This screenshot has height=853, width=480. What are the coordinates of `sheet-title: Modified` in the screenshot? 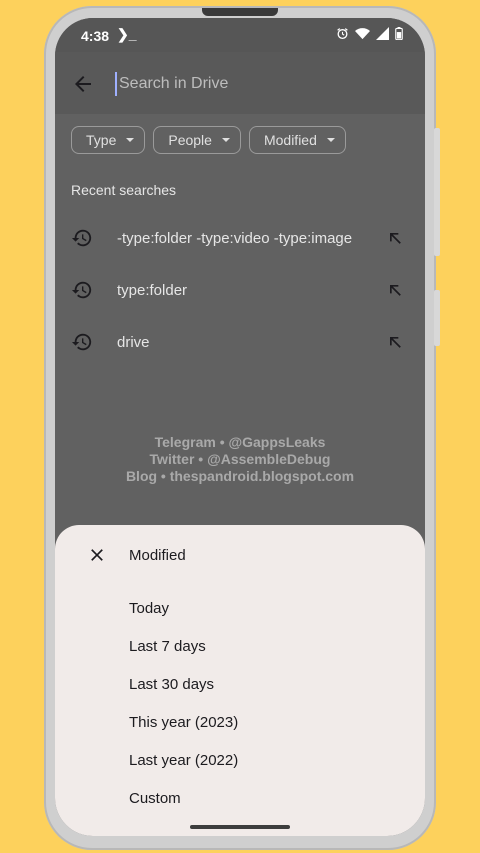 It's located at (157, 555).